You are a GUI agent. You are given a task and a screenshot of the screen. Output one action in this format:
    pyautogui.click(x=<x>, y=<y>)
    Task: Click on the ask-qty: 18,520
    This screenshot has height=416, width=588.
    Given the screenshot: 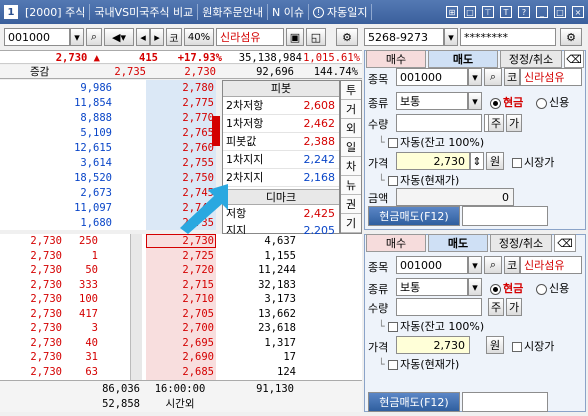 What is the action you would take?
    pyautogui.click(x=93, y=178)
    